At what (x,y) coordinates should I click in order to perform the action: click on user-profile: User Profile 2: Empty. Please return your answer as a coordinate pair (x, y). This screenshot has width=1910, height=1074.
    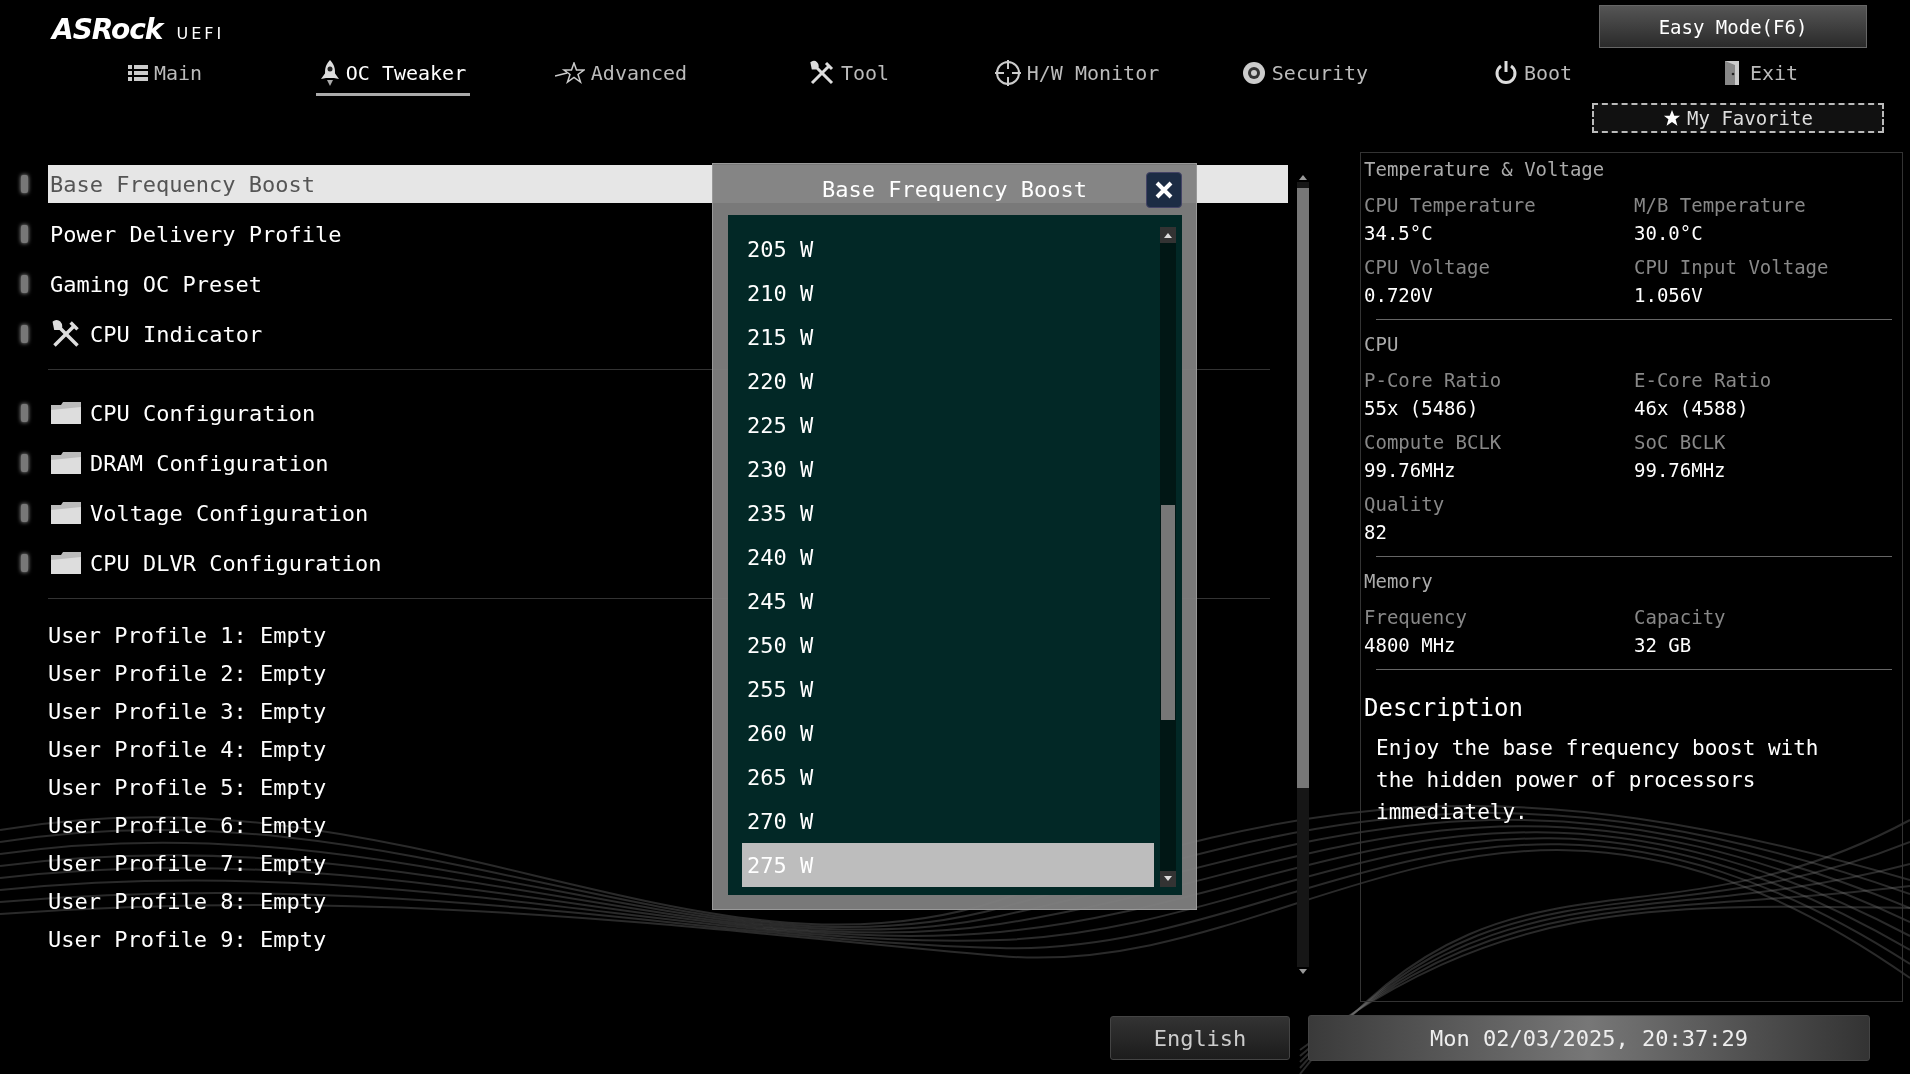
    Looking at the image, I should click on (187, 676).